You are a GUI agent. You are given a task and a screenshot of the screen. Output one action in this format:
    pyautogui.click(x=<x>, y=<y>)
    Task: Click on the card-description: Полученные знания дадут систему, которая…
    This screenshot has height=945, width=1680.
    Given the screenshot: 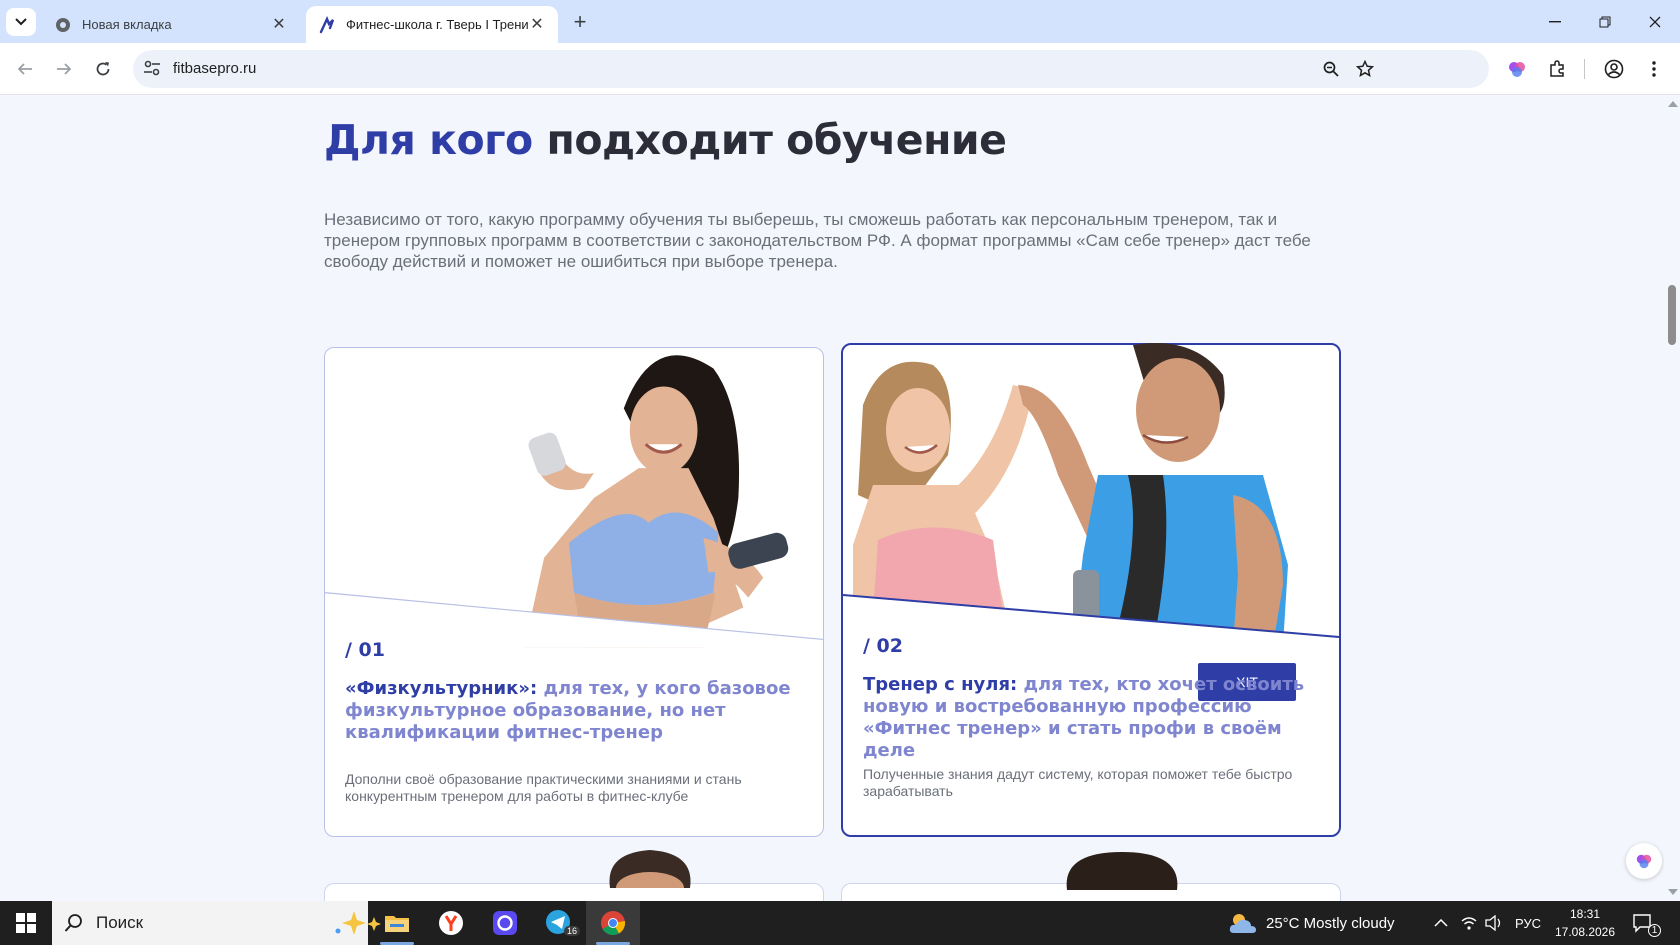 What is the action you would take?
    pyautogui.click(x=1078, y=782)
    